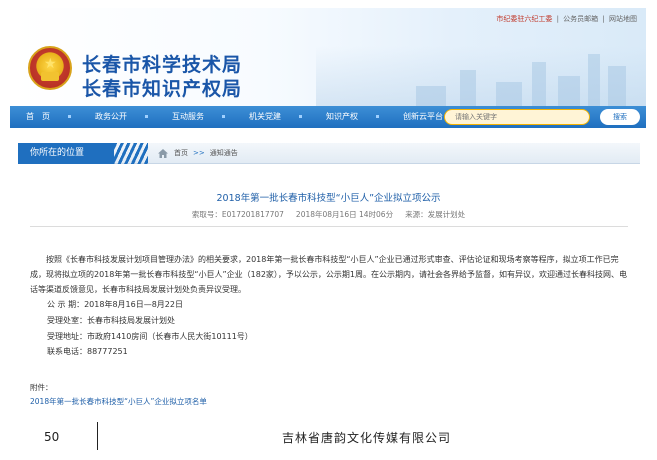 The width and height of the screenshot is (657, 460). What do you see at coordinates (620, 117) in the screenshot?
I see `search-button: 搜索` at bounding box center [620, 117].